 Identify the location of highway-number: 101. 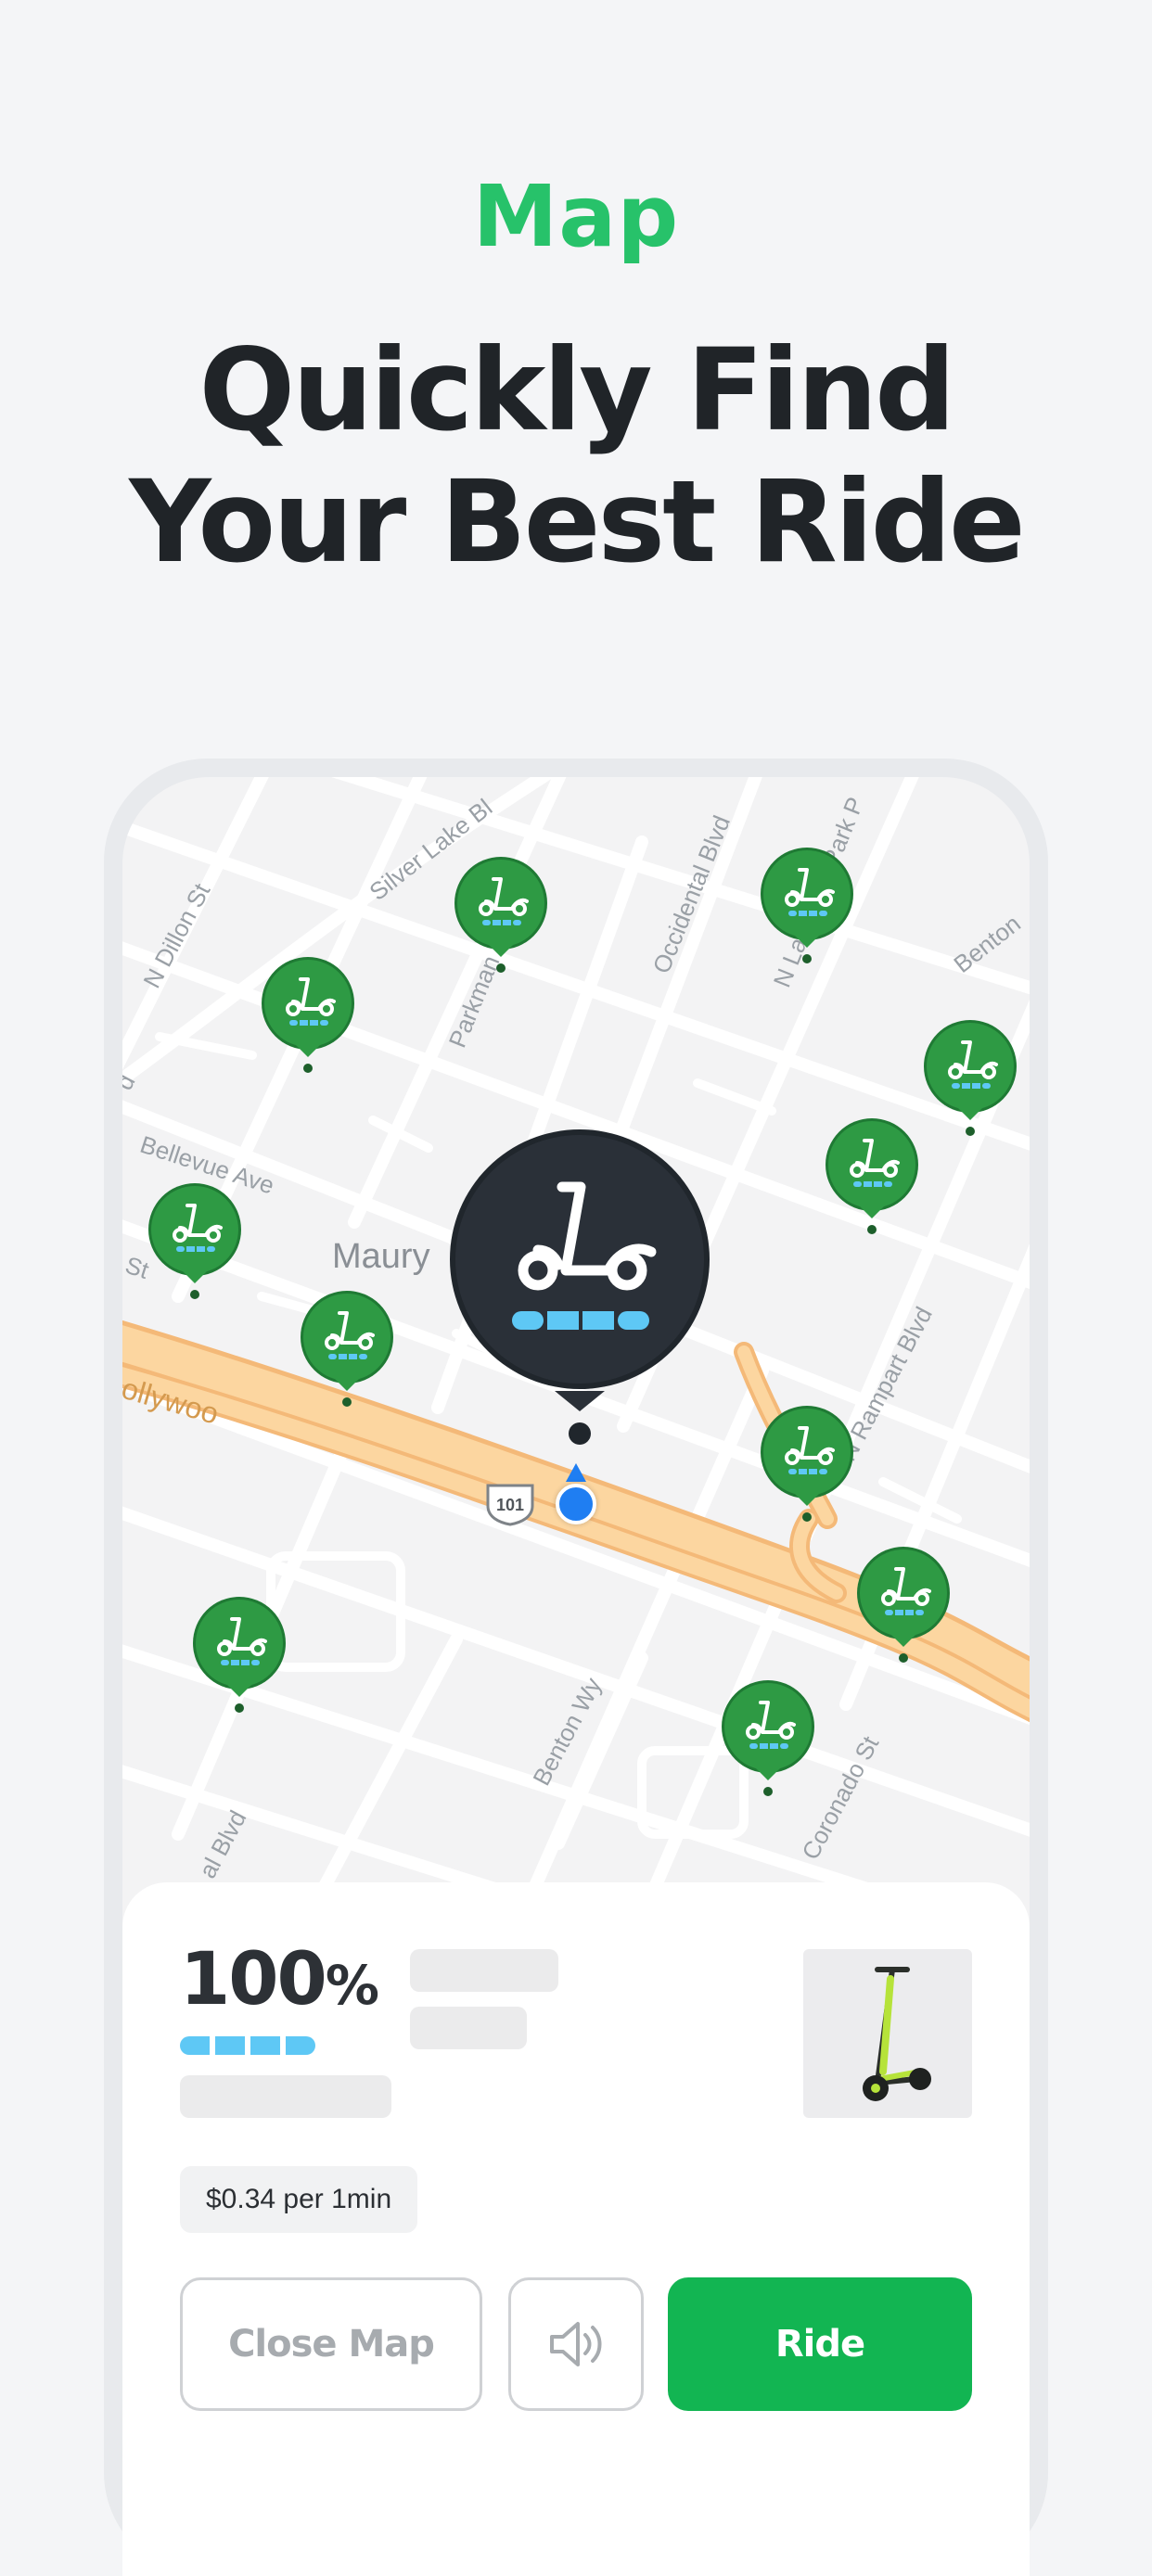
(510, 1505).